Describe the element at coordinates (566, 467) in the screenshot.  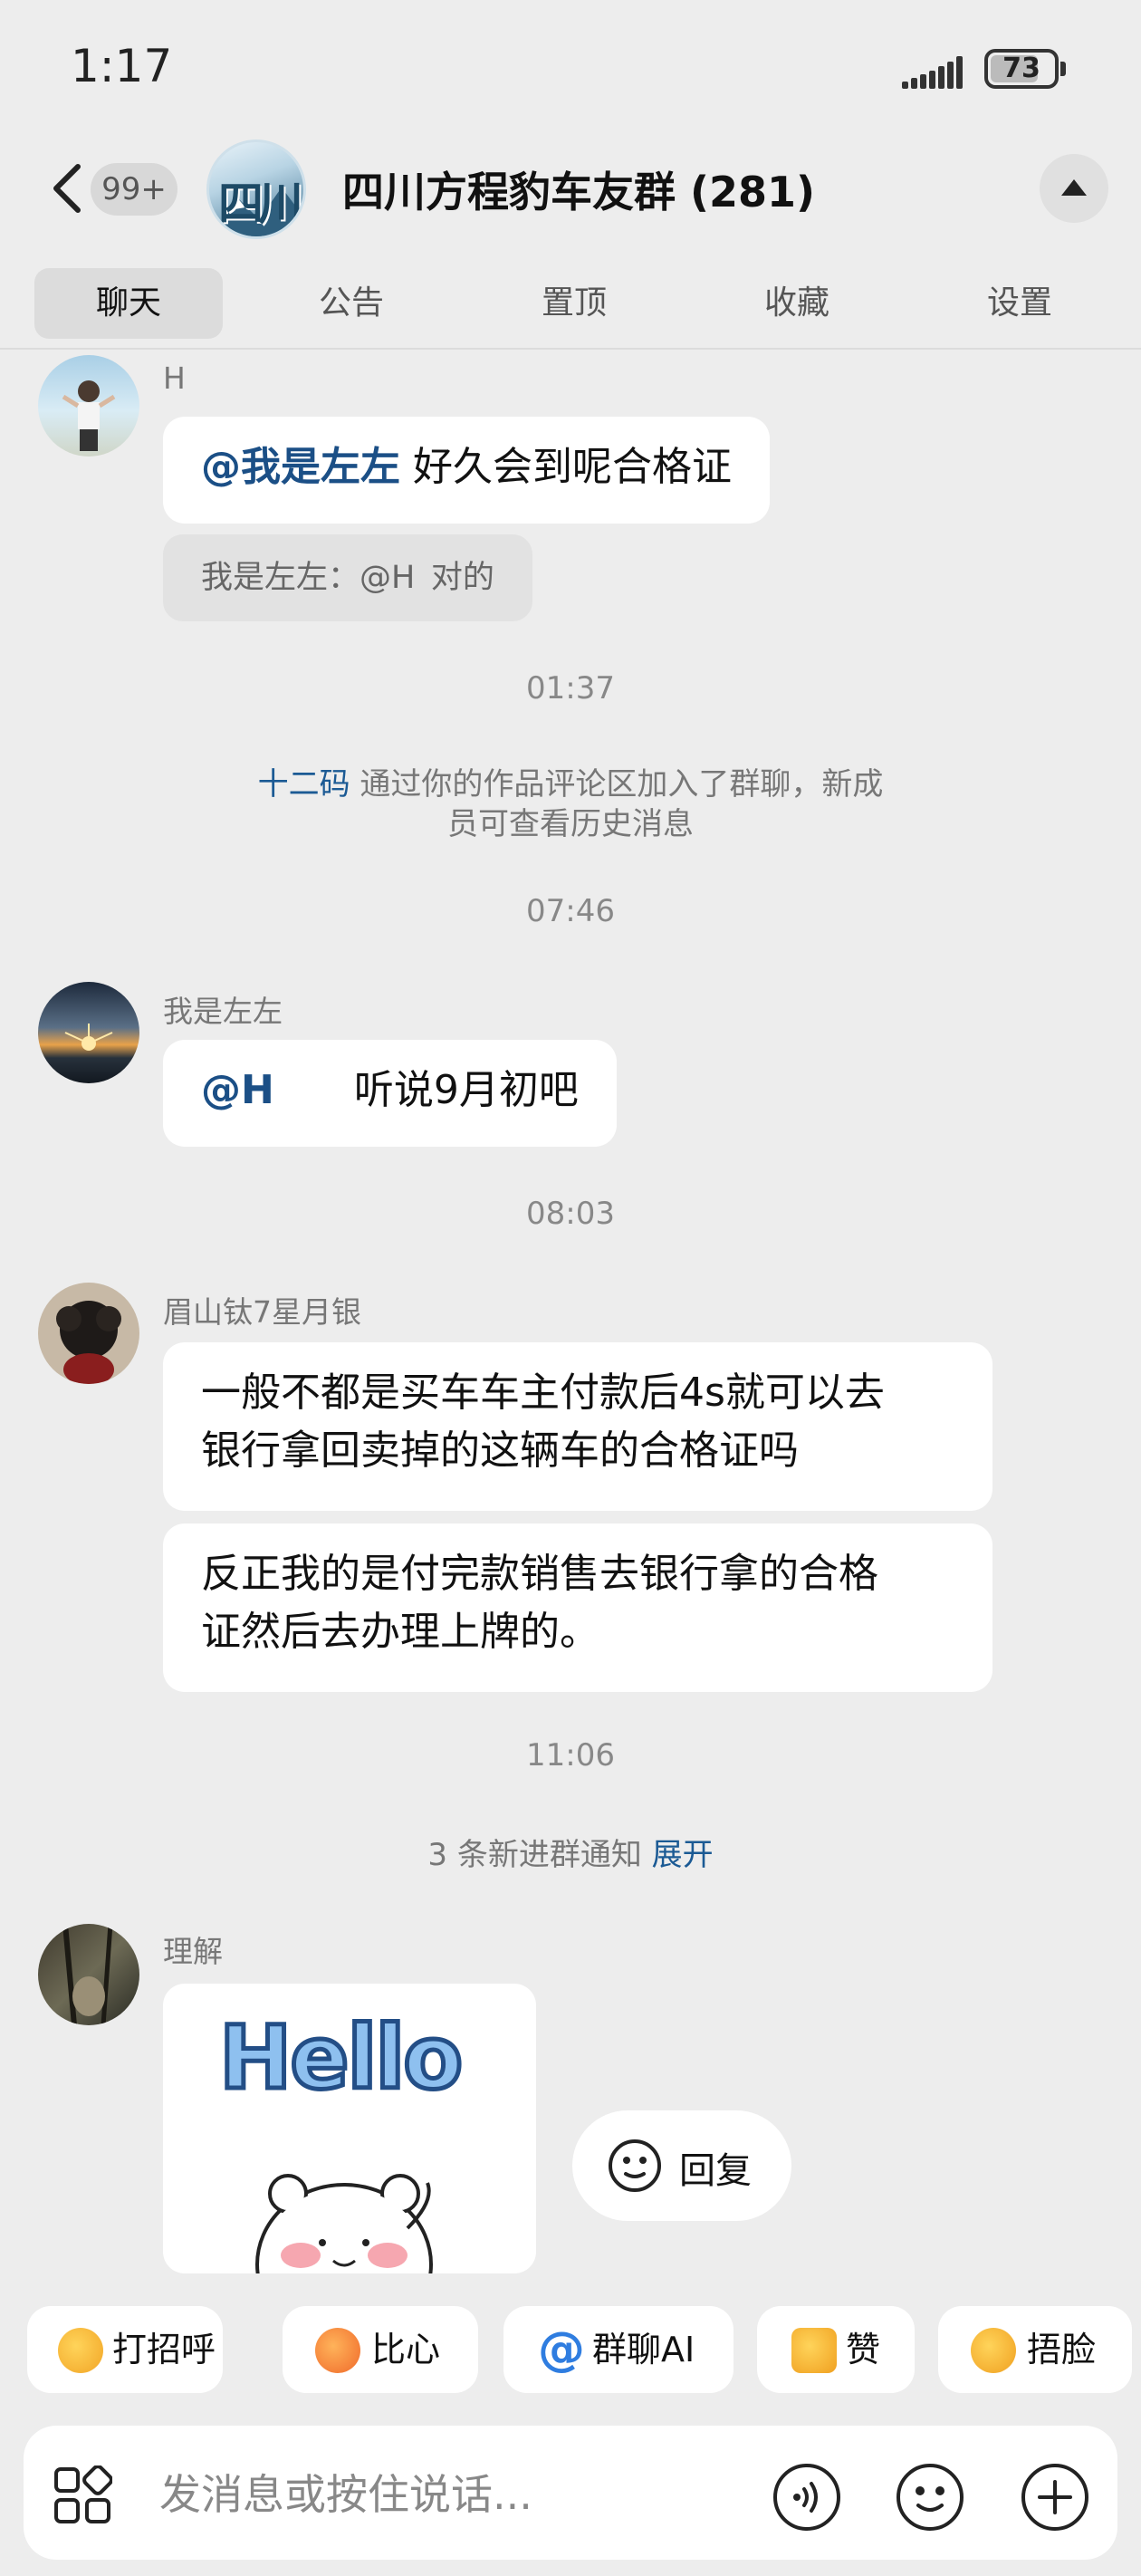
I see `message-text: 好久会到呢合格证` at that location.